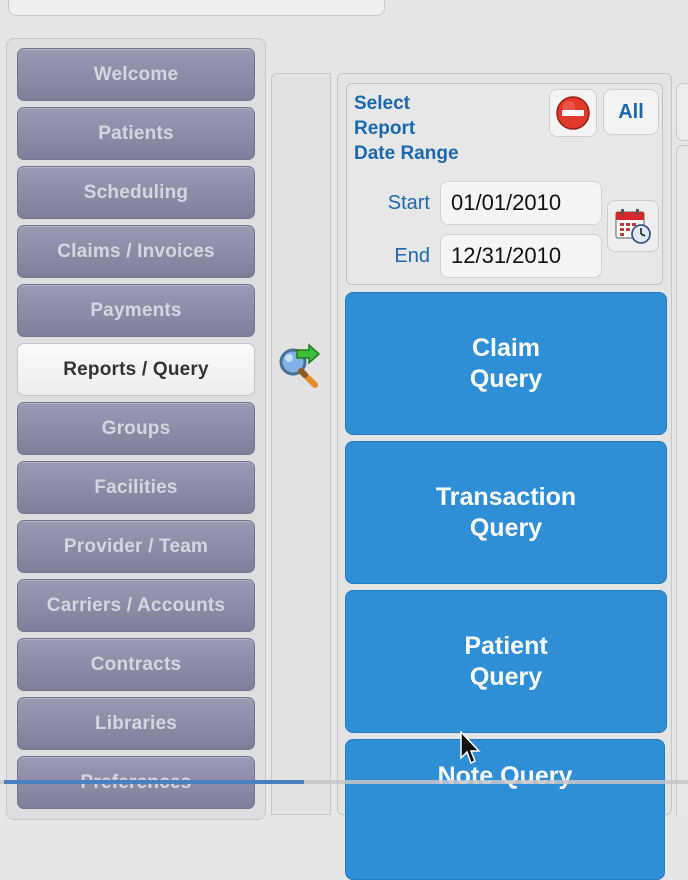 Image resolution: width=688 pixels, height=880 pixels. I want to click on clear-date-button, so click(573, 113).